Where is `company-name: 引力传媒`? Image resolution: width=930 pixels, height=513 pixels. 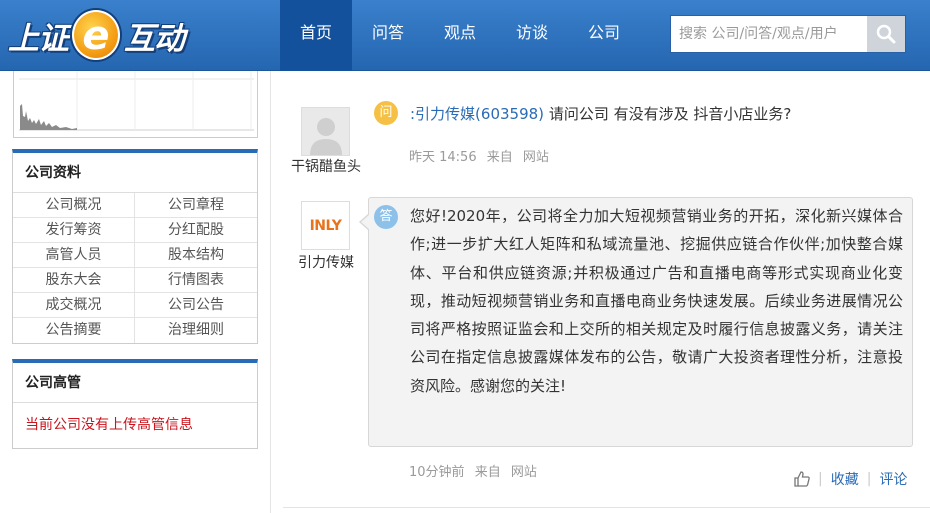
company-name: 引力传媒 is located at coordinates (326, 262).